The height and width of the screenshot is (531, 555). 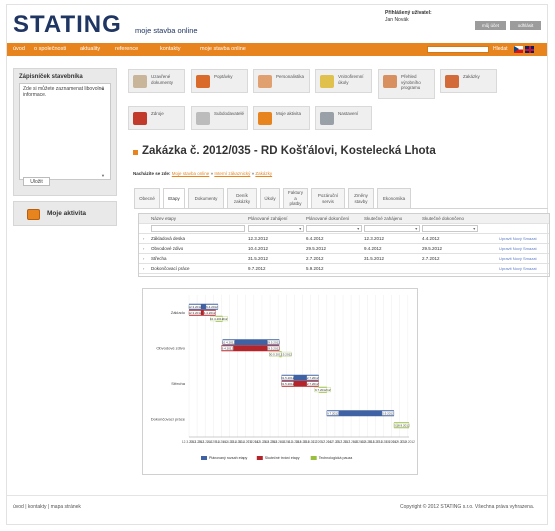 What do you see at coordinates (431, 238) in the screenshot?
I see `cell-date: 4.4.2012` at bounding box center [431, 238].